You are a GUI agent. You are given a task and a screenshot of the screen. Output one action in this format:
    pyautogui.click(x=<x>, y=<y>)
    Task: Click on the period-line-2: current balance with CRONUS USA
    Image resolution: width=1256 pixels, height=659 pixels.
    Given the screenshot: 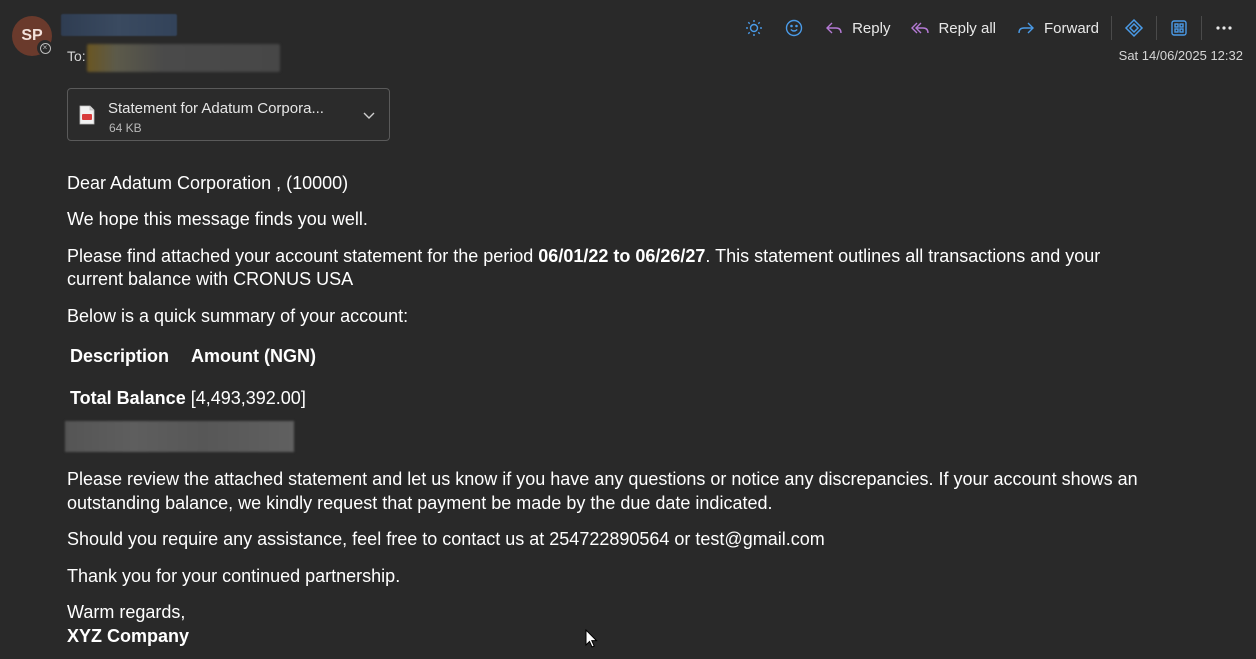 What is the action you would take?
    pyautogui.click(x=210, y=279)
    